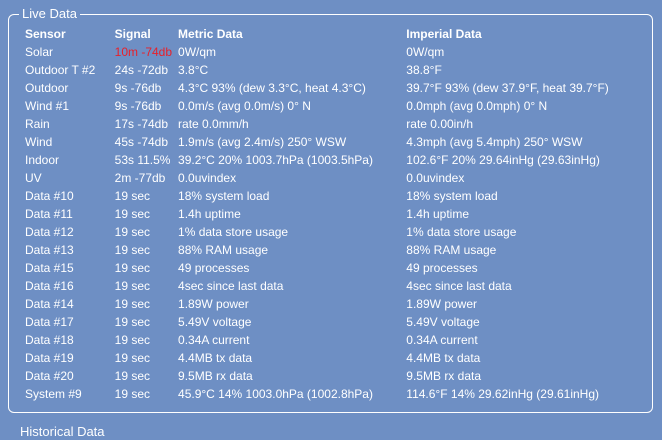  I want to click on metric-value: 0W/qm, so click(197, 52).